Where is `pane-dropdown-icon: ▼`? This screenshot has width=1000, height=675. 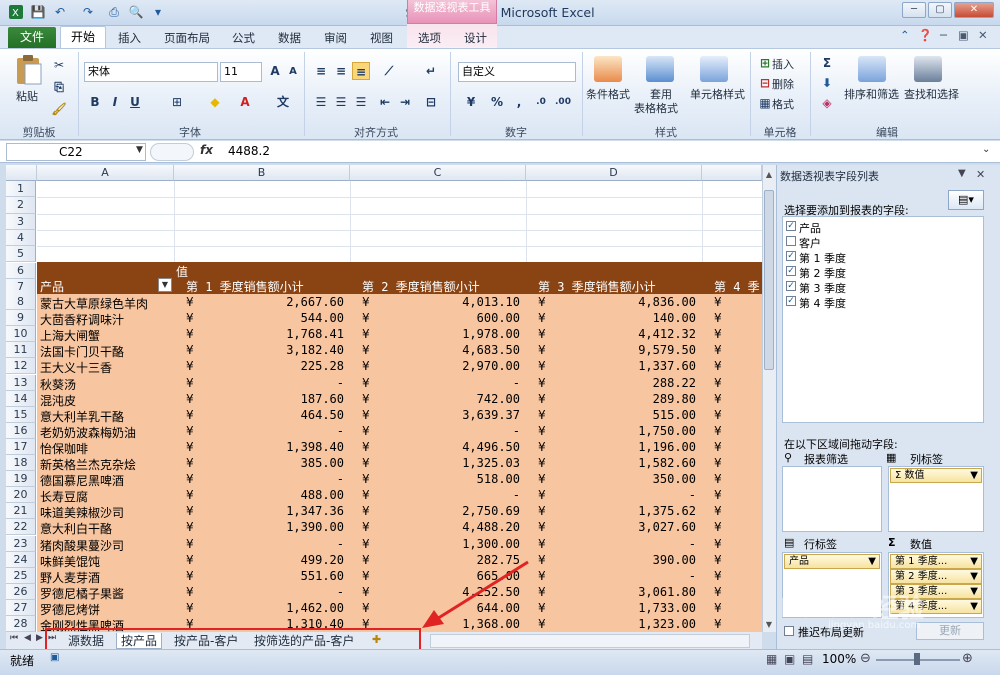 pane-dropdown-icon: ▼ is located at coordinates (962, 173).